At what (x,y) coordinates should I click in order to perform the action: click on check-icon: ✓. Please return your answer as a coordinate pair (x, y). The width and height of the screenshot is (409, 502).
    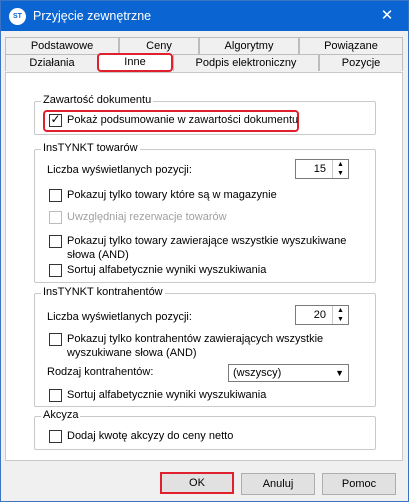
    Looking at the image, I should click on (55, 119).